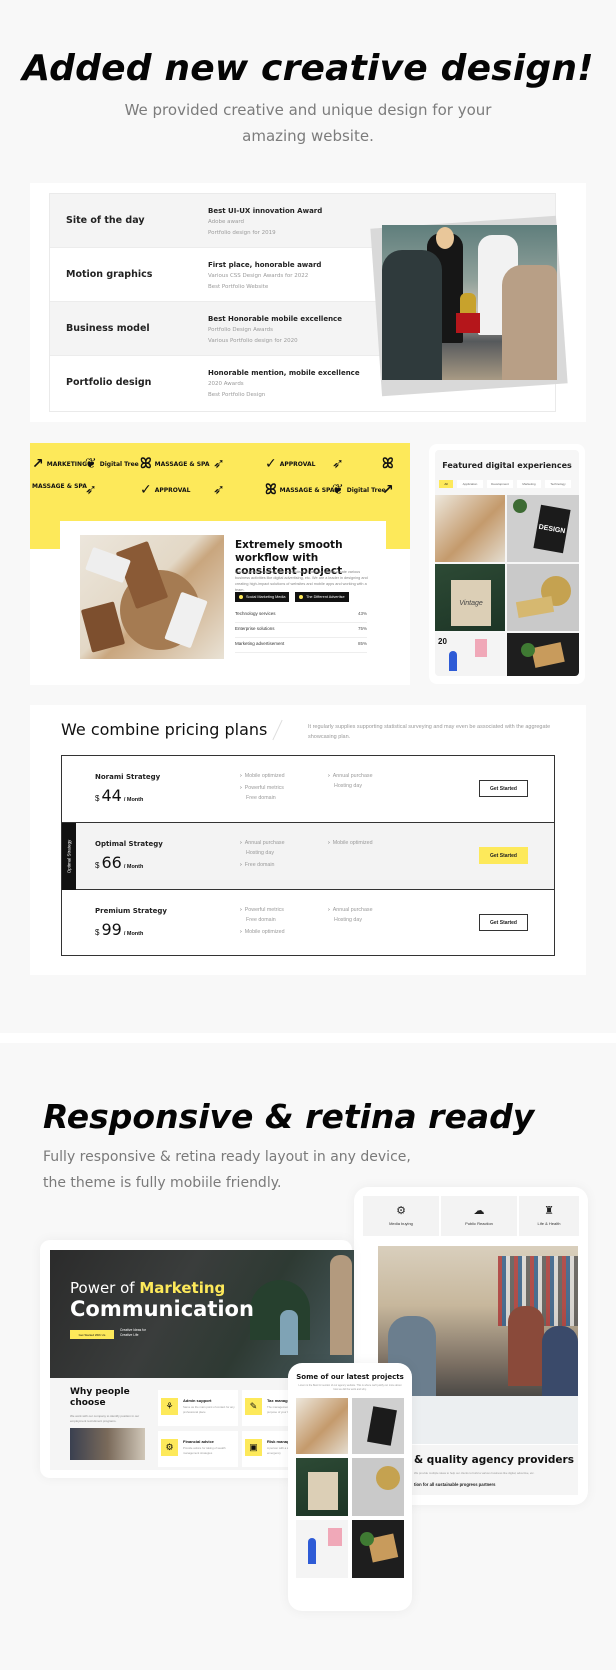  What do you see at coordinates (262, 597) in the screenshot?
I see `tag-social-marketing: Social Marketing Media` at bounding box center [262, 597].